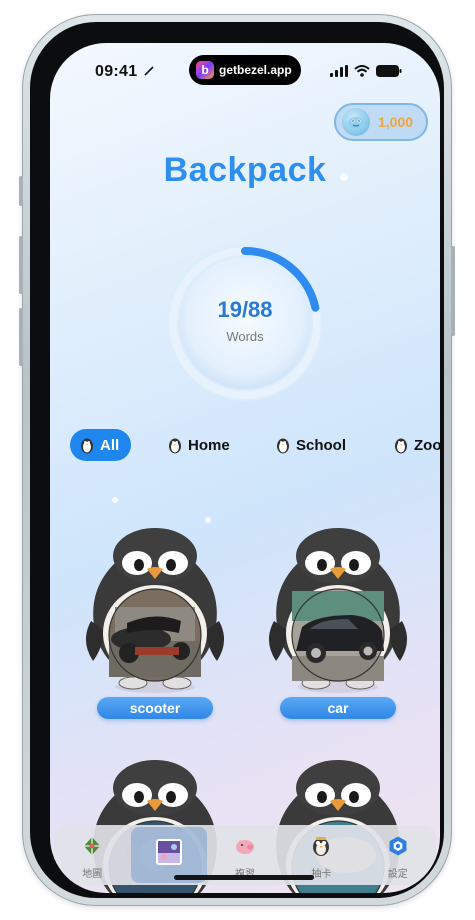  What do you see at coordinates (245, 336) in the screenshot?
I see `progress-label: Words` at bounding box center [245, 336].